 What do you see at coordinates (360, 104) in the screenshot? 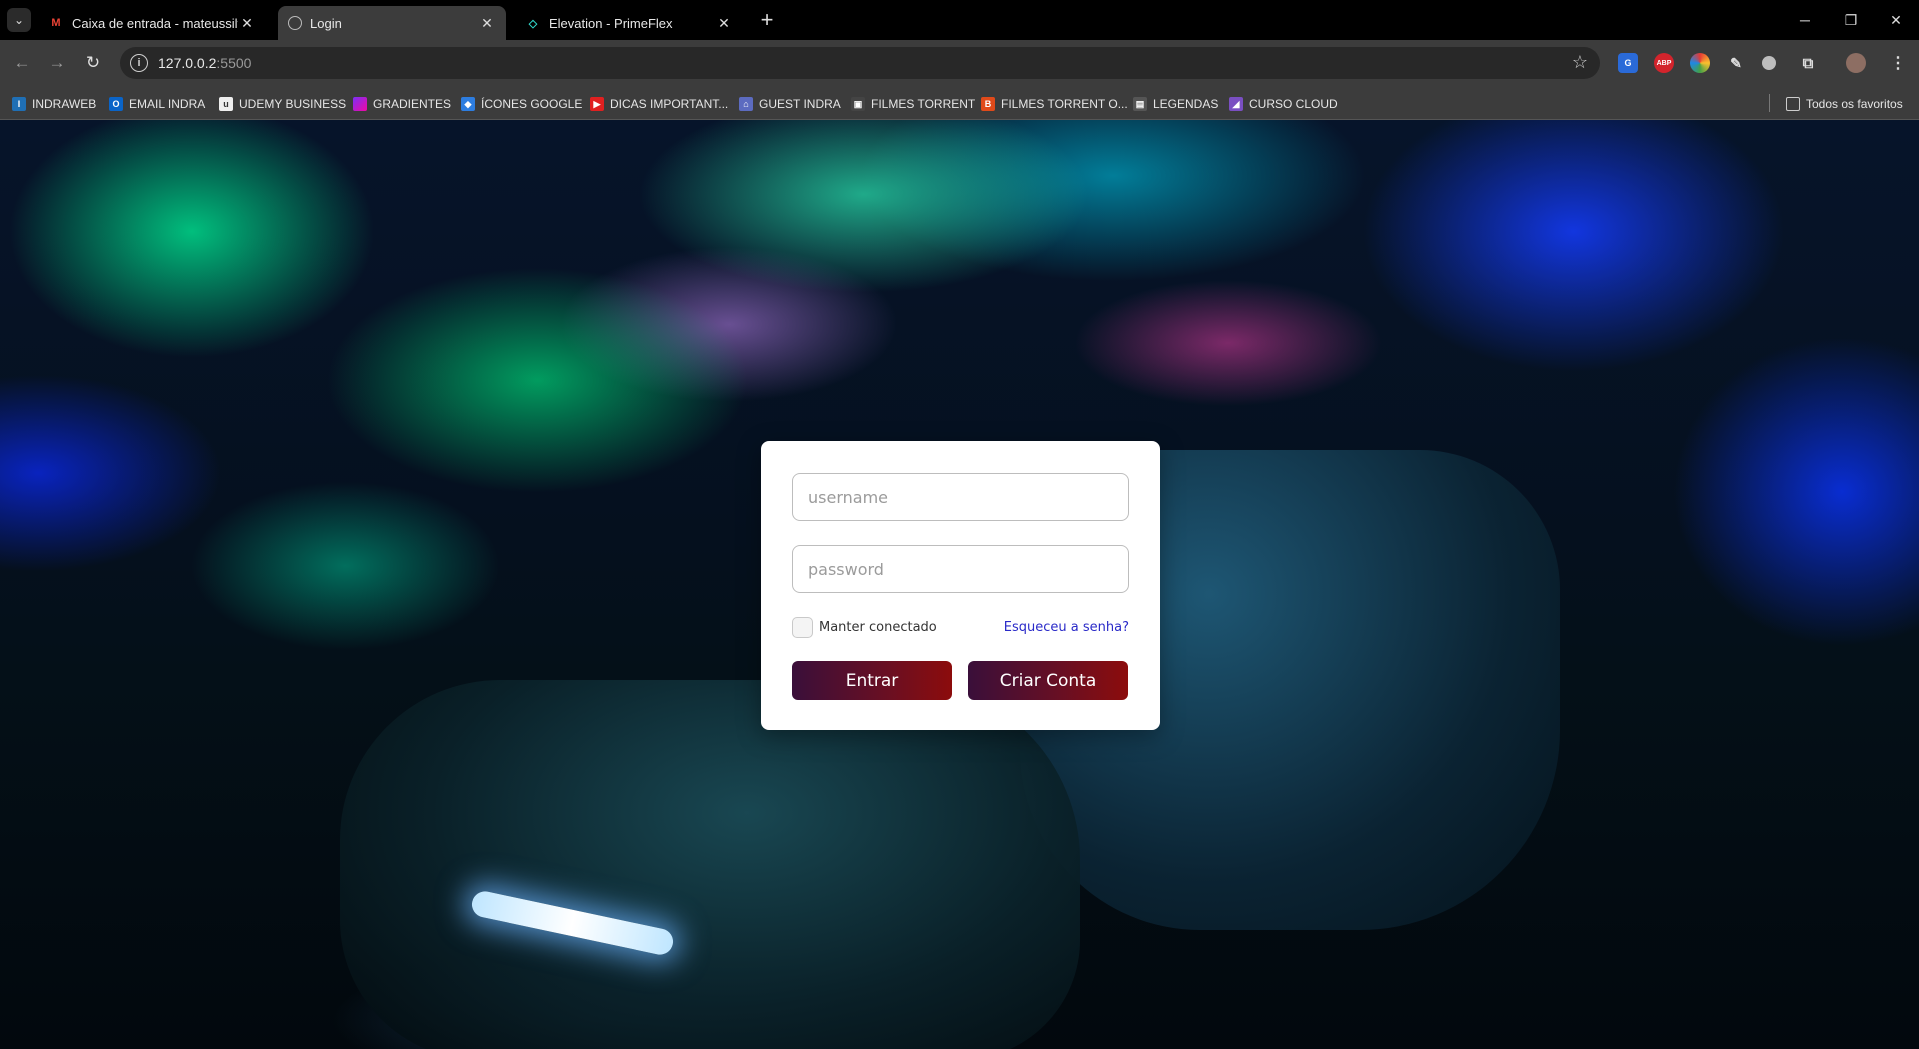
I see `gradient-icon` at bounding box center [360, 104].